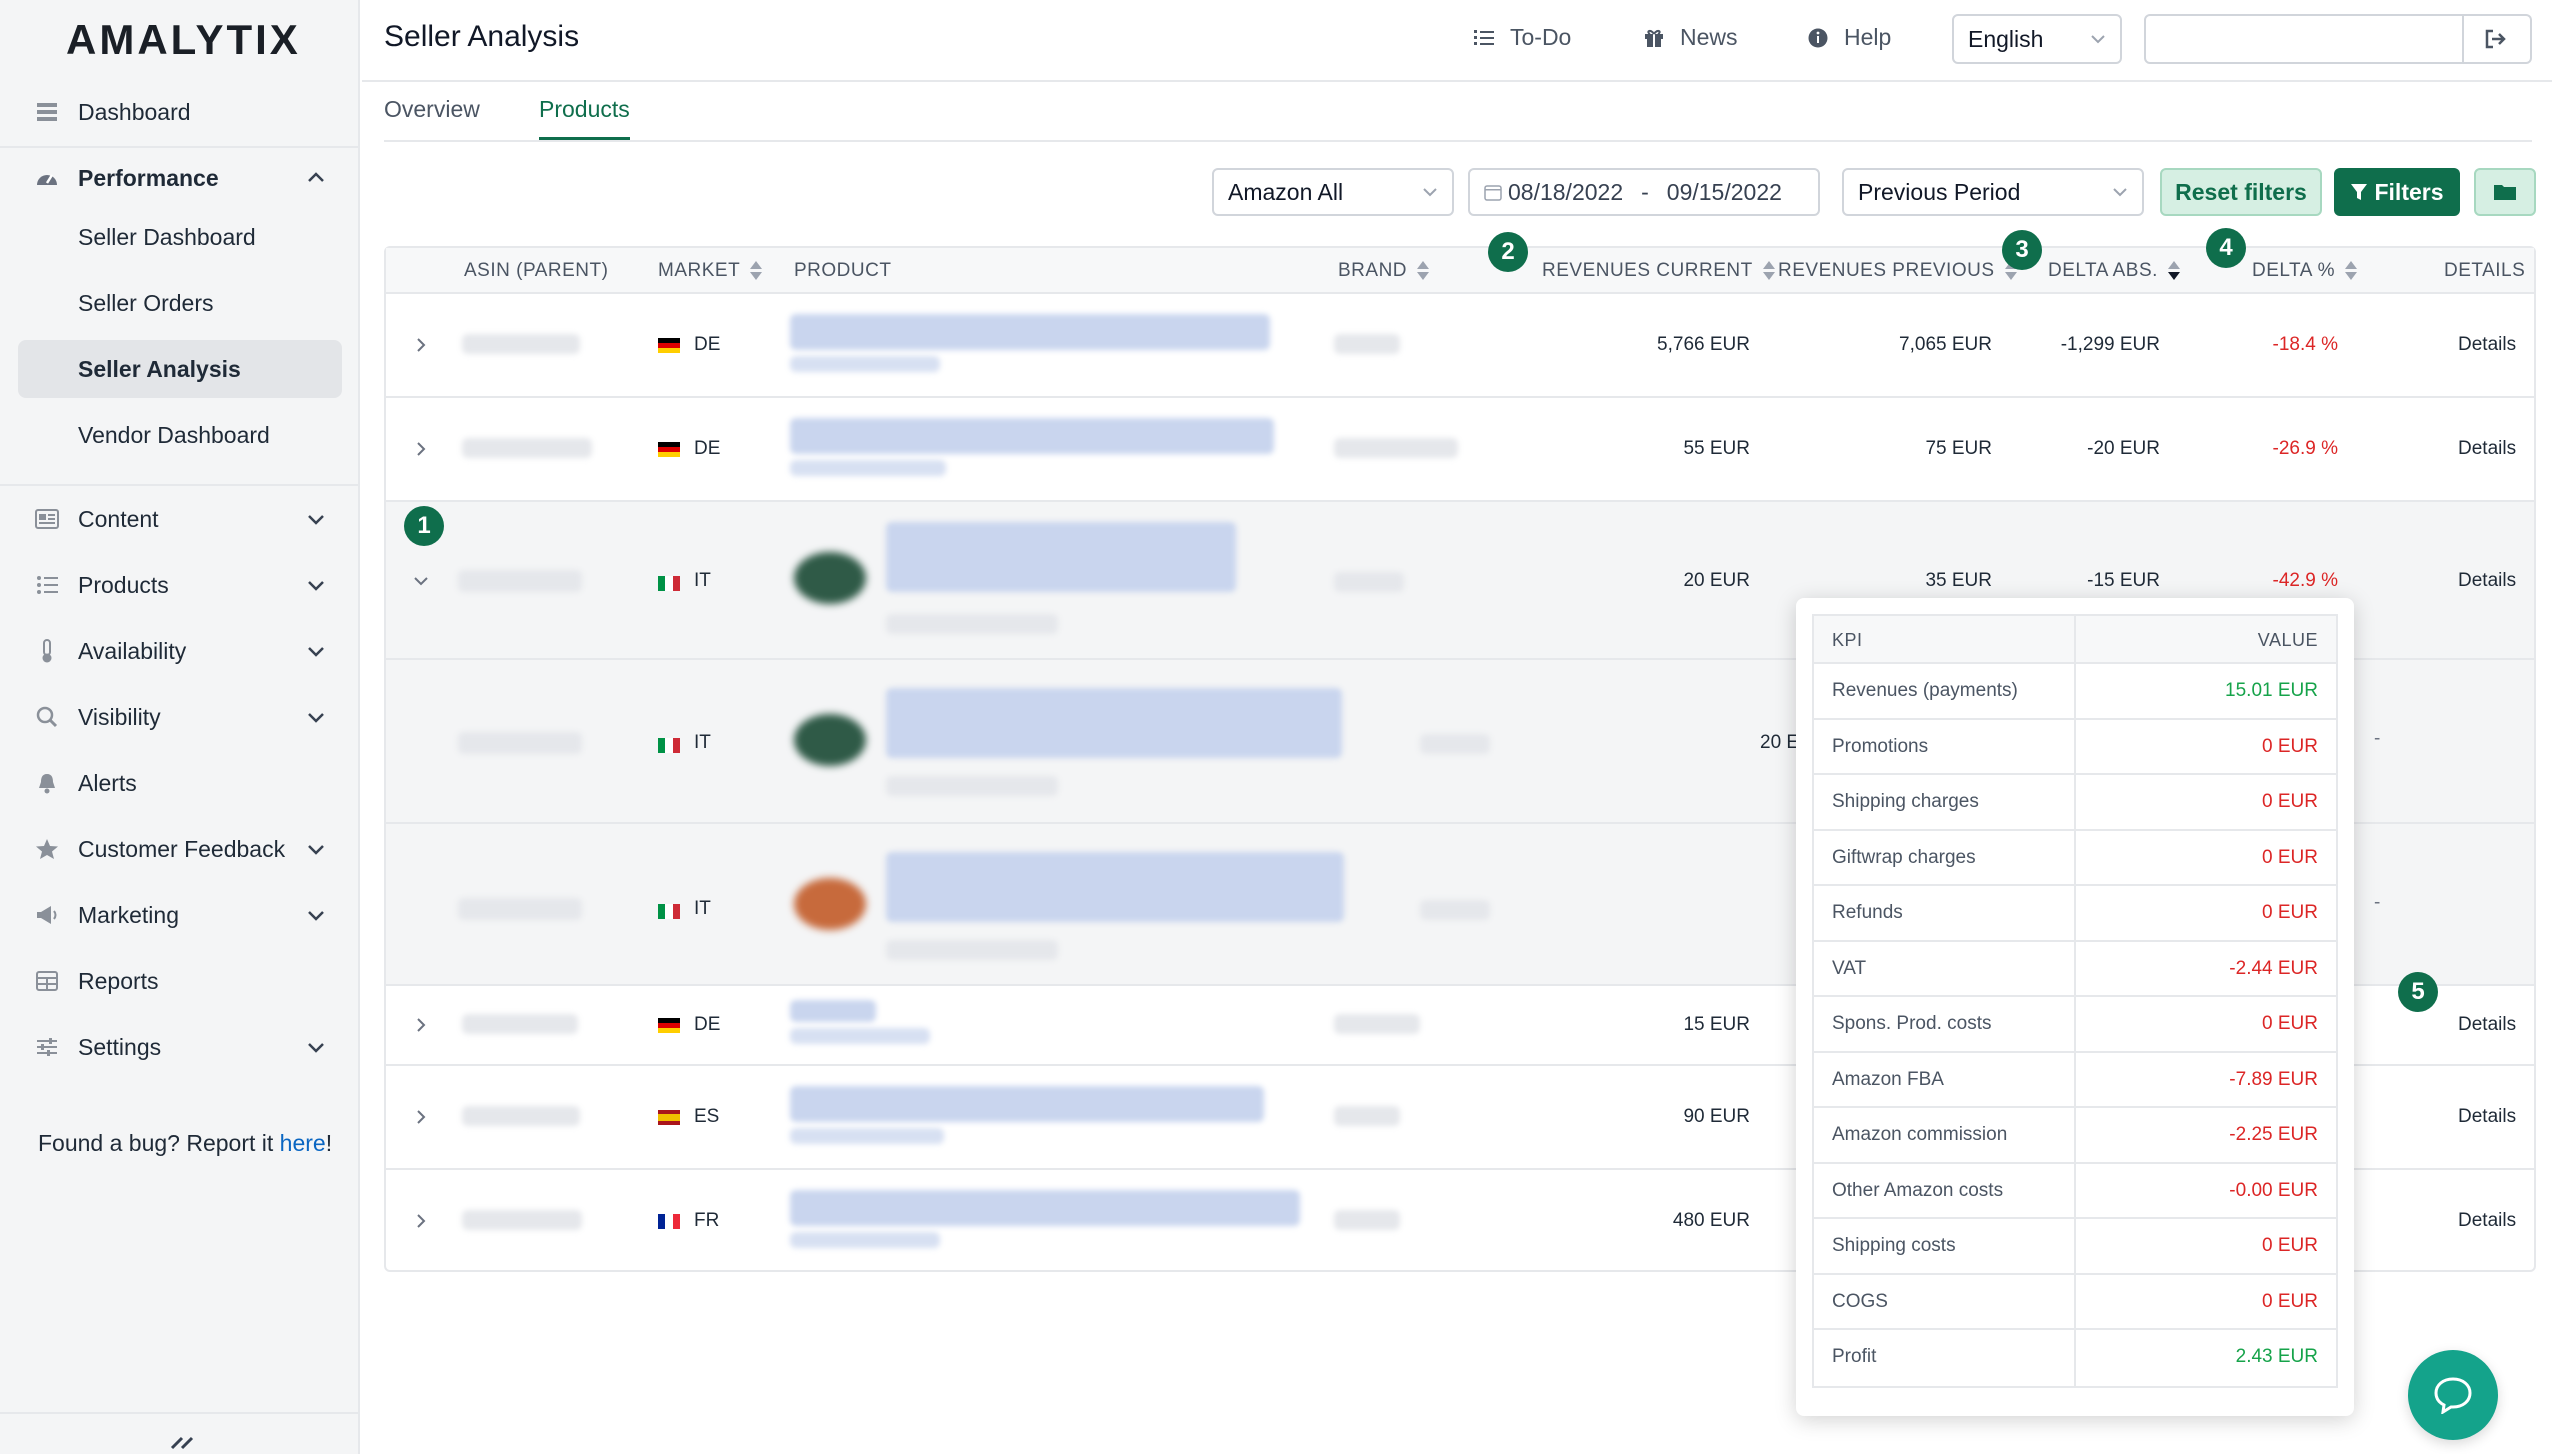 The width and height of the screenshot is (2552, 1454). I want to click on col-revenues-previous: REVENUES PREVIOUS, so click(1897, 271).